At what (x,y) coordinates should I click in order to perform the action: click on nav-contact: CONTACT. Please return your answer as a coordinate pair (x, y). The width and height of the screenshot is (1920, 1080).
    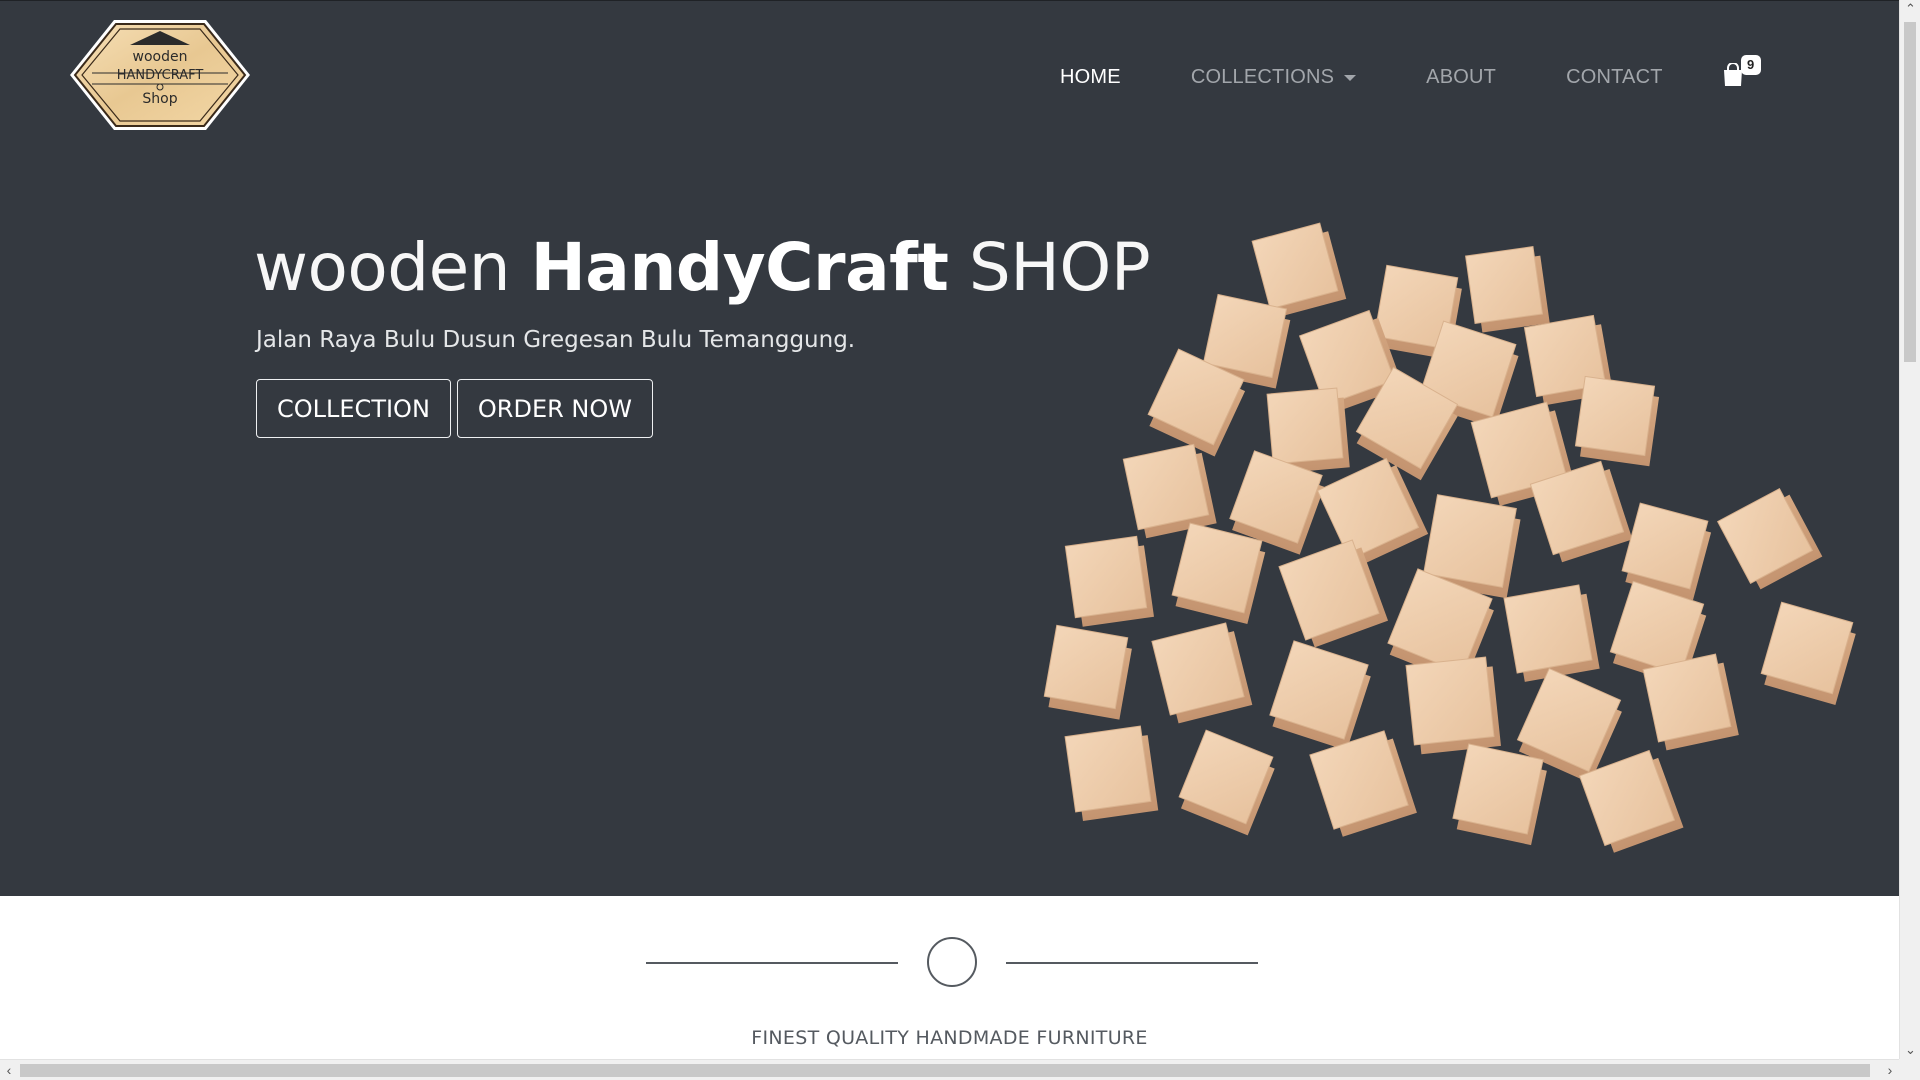
    Looking at the image, I should click on (1614, 77).